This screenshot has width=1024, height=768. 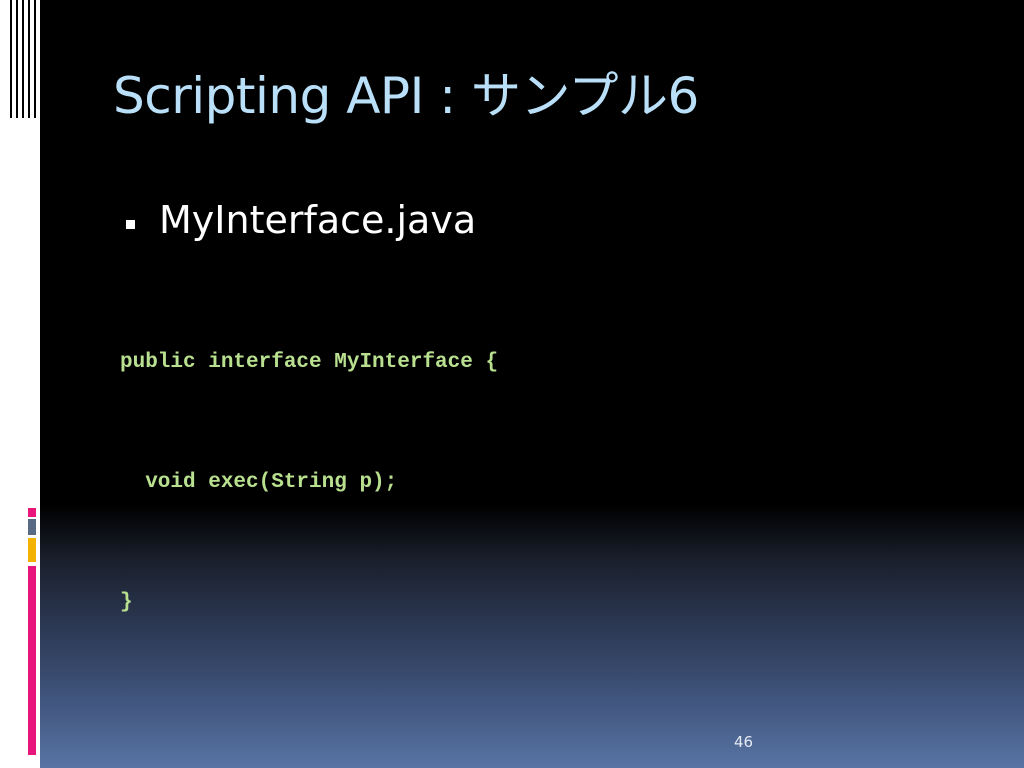 I want to click on square-bullet-icon, so click(x=130, y=224).